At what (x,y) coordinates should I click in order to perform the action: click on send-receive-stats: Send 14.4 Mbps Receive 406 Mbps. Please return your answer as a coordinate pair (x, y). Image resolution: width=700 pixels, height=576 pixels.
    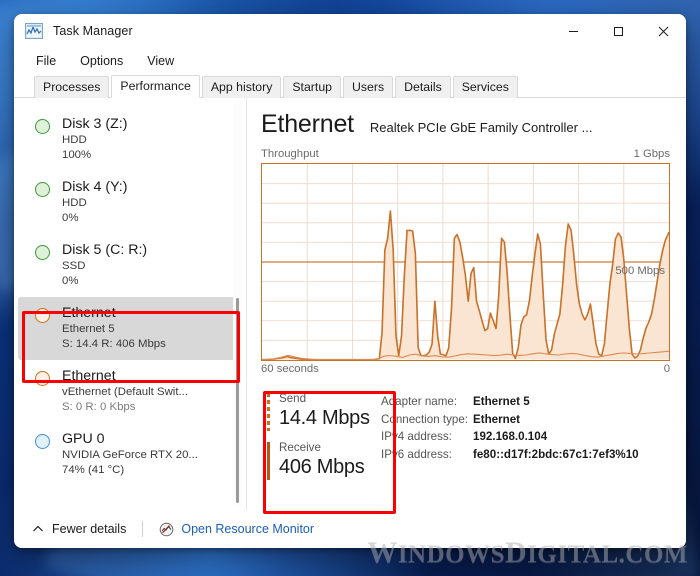
    Looking at the image, I should click on (321, 435).